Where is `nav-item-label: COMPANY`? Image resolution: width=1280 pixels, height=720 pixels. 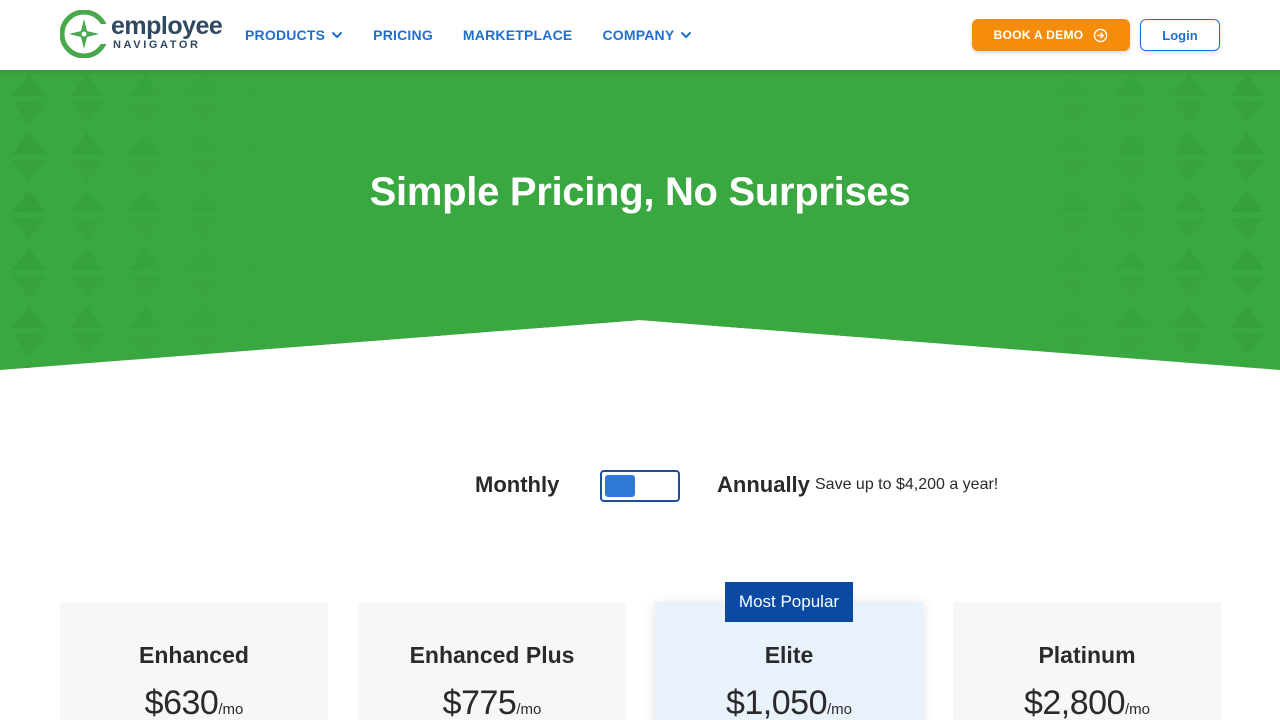 nav-item-label: COMPANY is located at coordinates (638, 35).